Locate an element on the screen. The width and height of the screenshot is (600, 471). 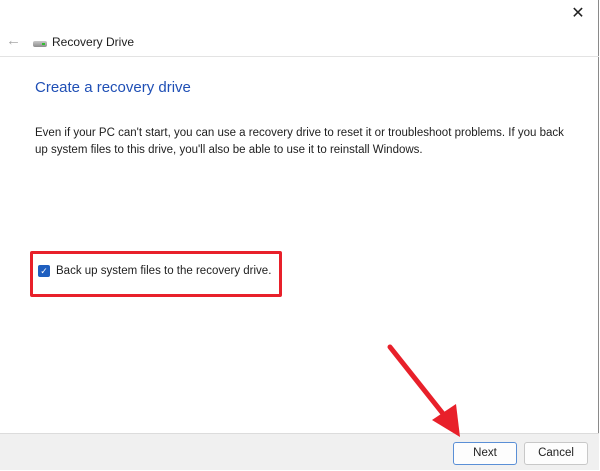
close-button: ✕ is located at coordinates (578, 14).